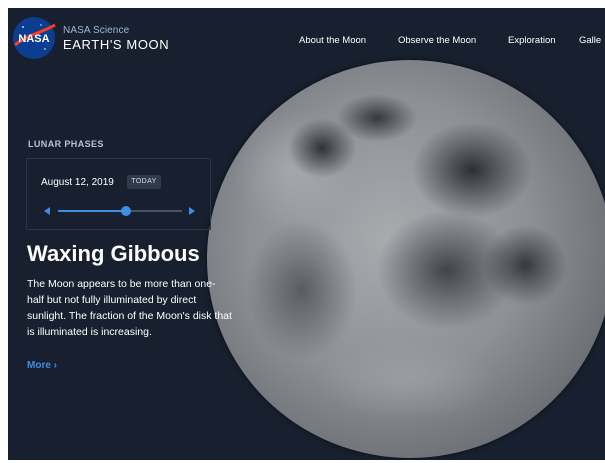  Describe the element at coordinates (192, 211) in the screenshot. I see `next-arrow-icon` at that location.